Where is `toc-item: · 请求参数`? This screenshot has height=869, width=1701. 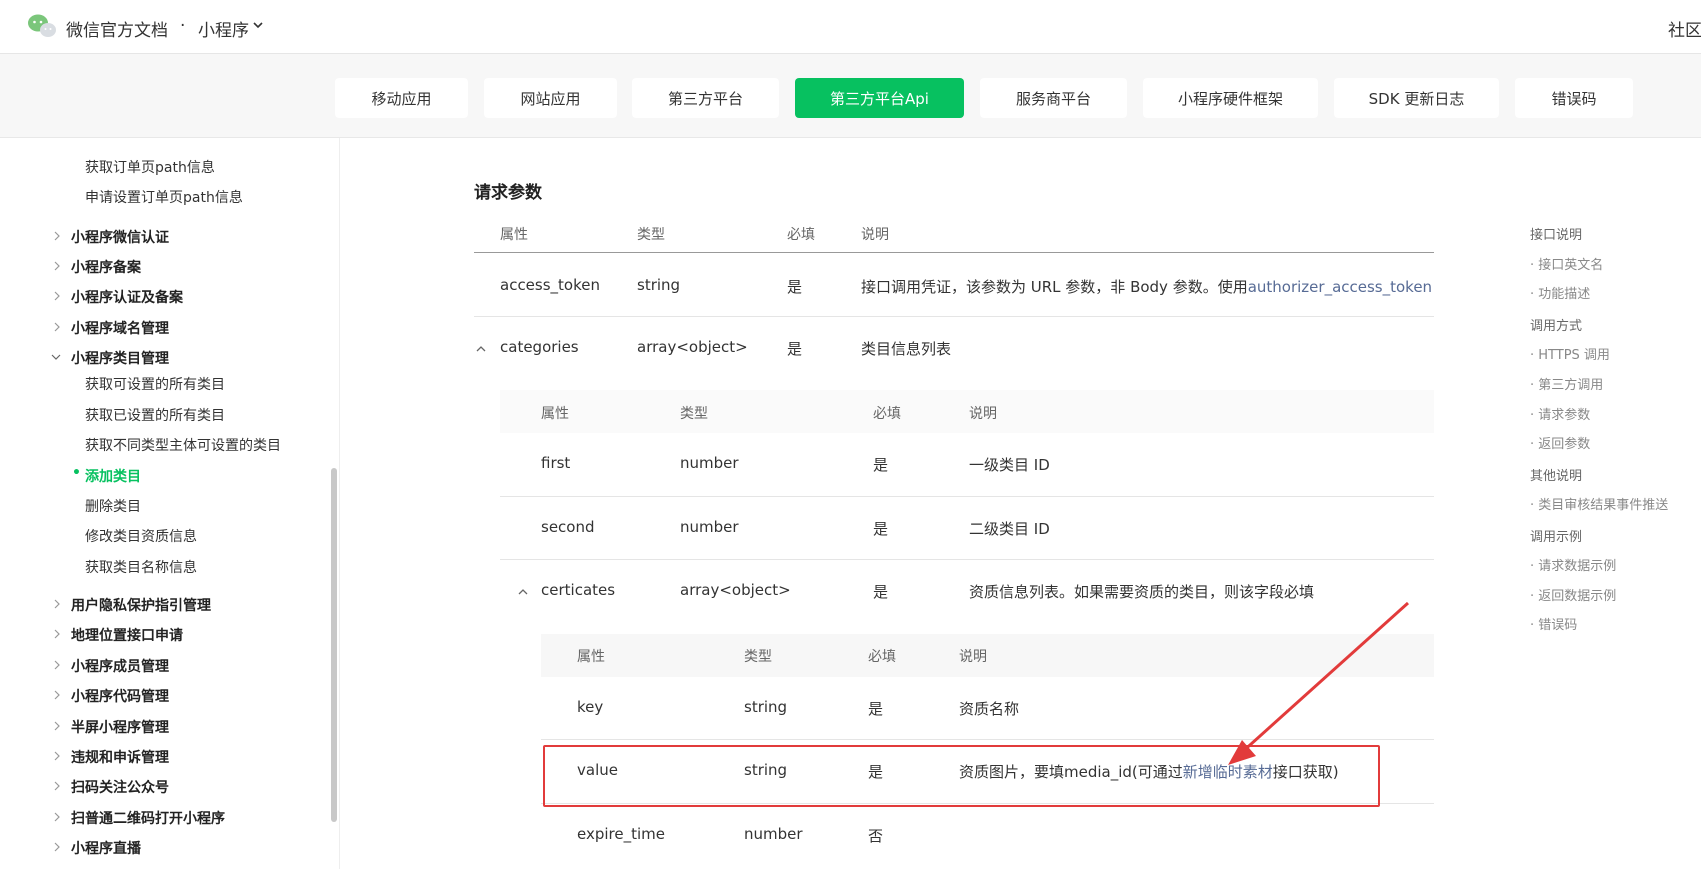
toc-item: · 请求参数 is located at coordinates (1560, 413).